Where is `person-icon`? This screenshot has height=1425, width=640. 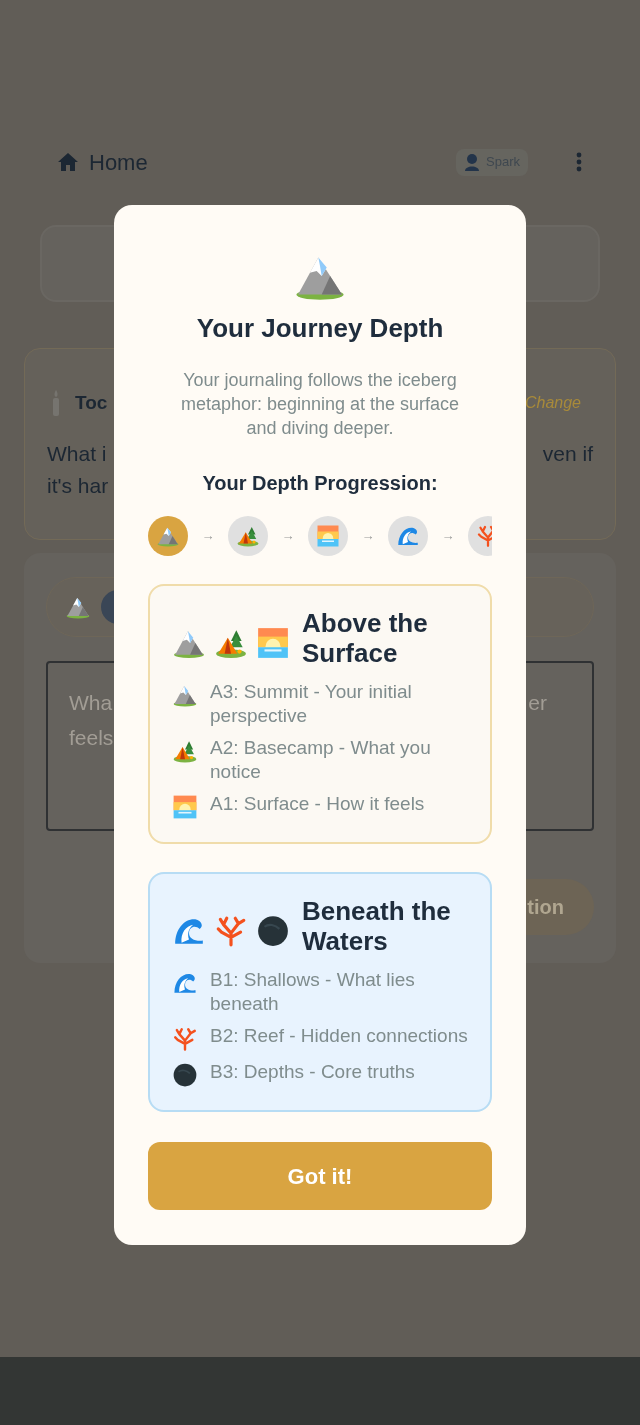
person-icon is located at coordinates (472, 162).